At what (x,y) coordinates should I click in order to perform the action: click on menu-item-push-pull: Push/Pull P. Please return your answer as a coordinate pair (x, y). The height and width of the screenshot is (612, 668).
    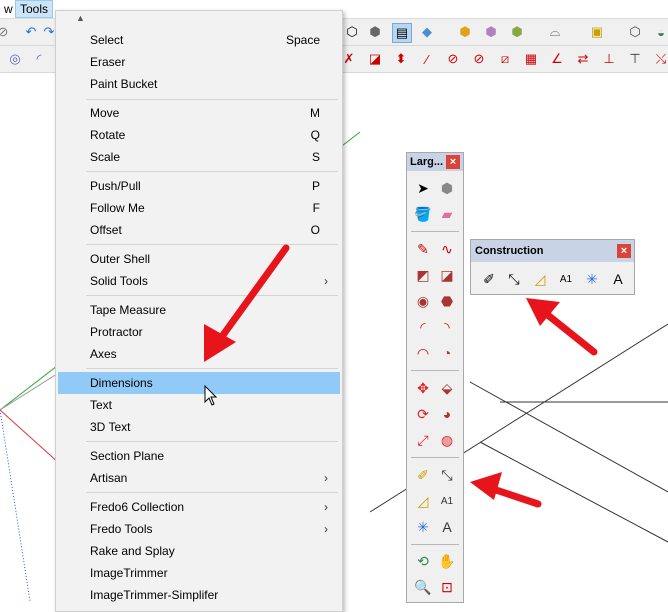
    Looking at the image, I should click on (199, 186).